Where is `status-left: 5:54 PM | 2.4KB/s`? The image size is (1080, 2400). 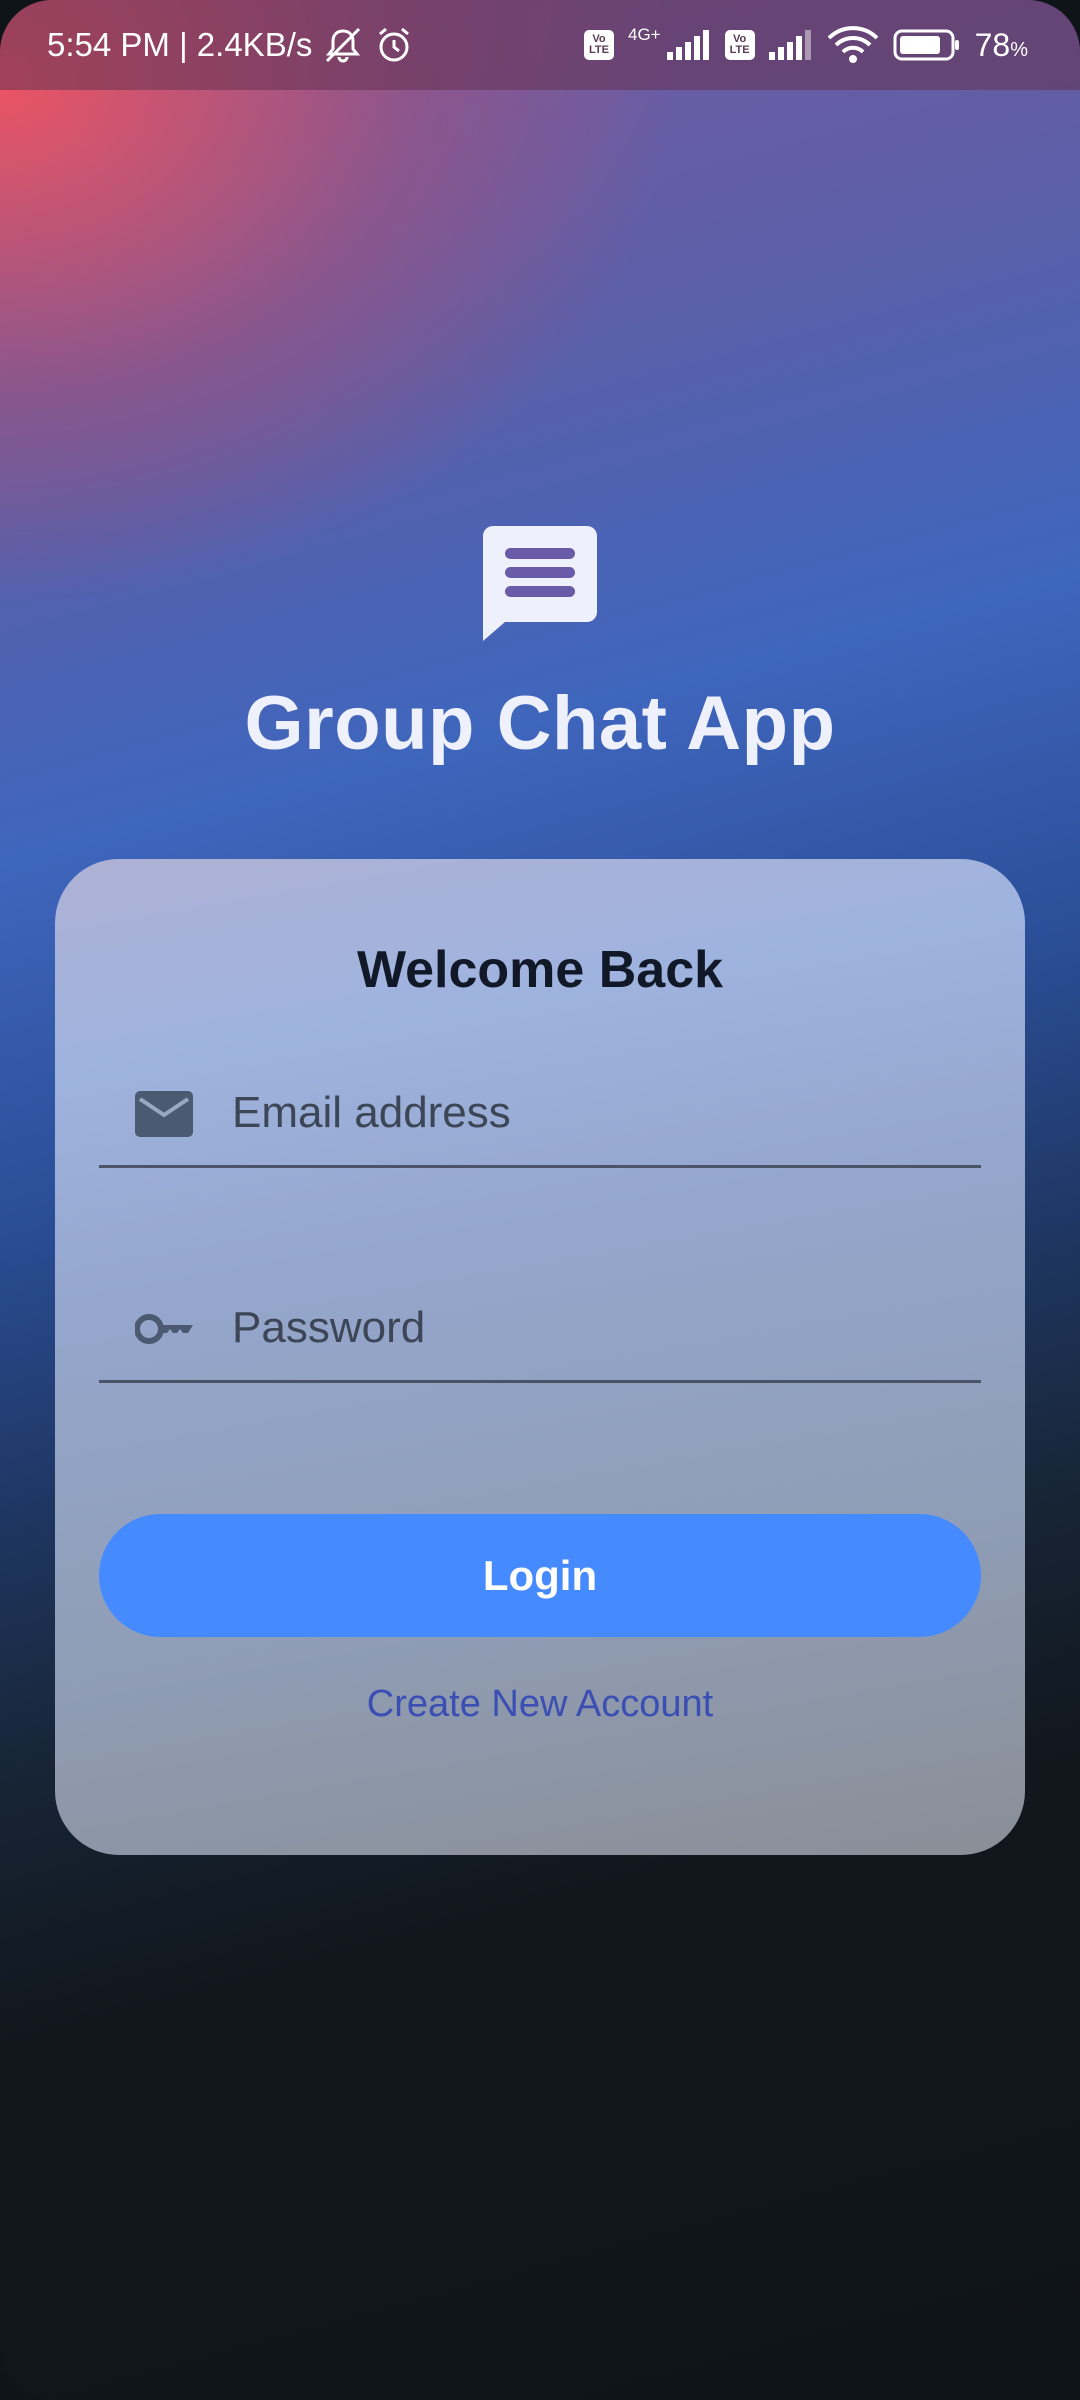 status-left: 5:54 PM | 2.4KB/s is located at coordinates (230, 45).